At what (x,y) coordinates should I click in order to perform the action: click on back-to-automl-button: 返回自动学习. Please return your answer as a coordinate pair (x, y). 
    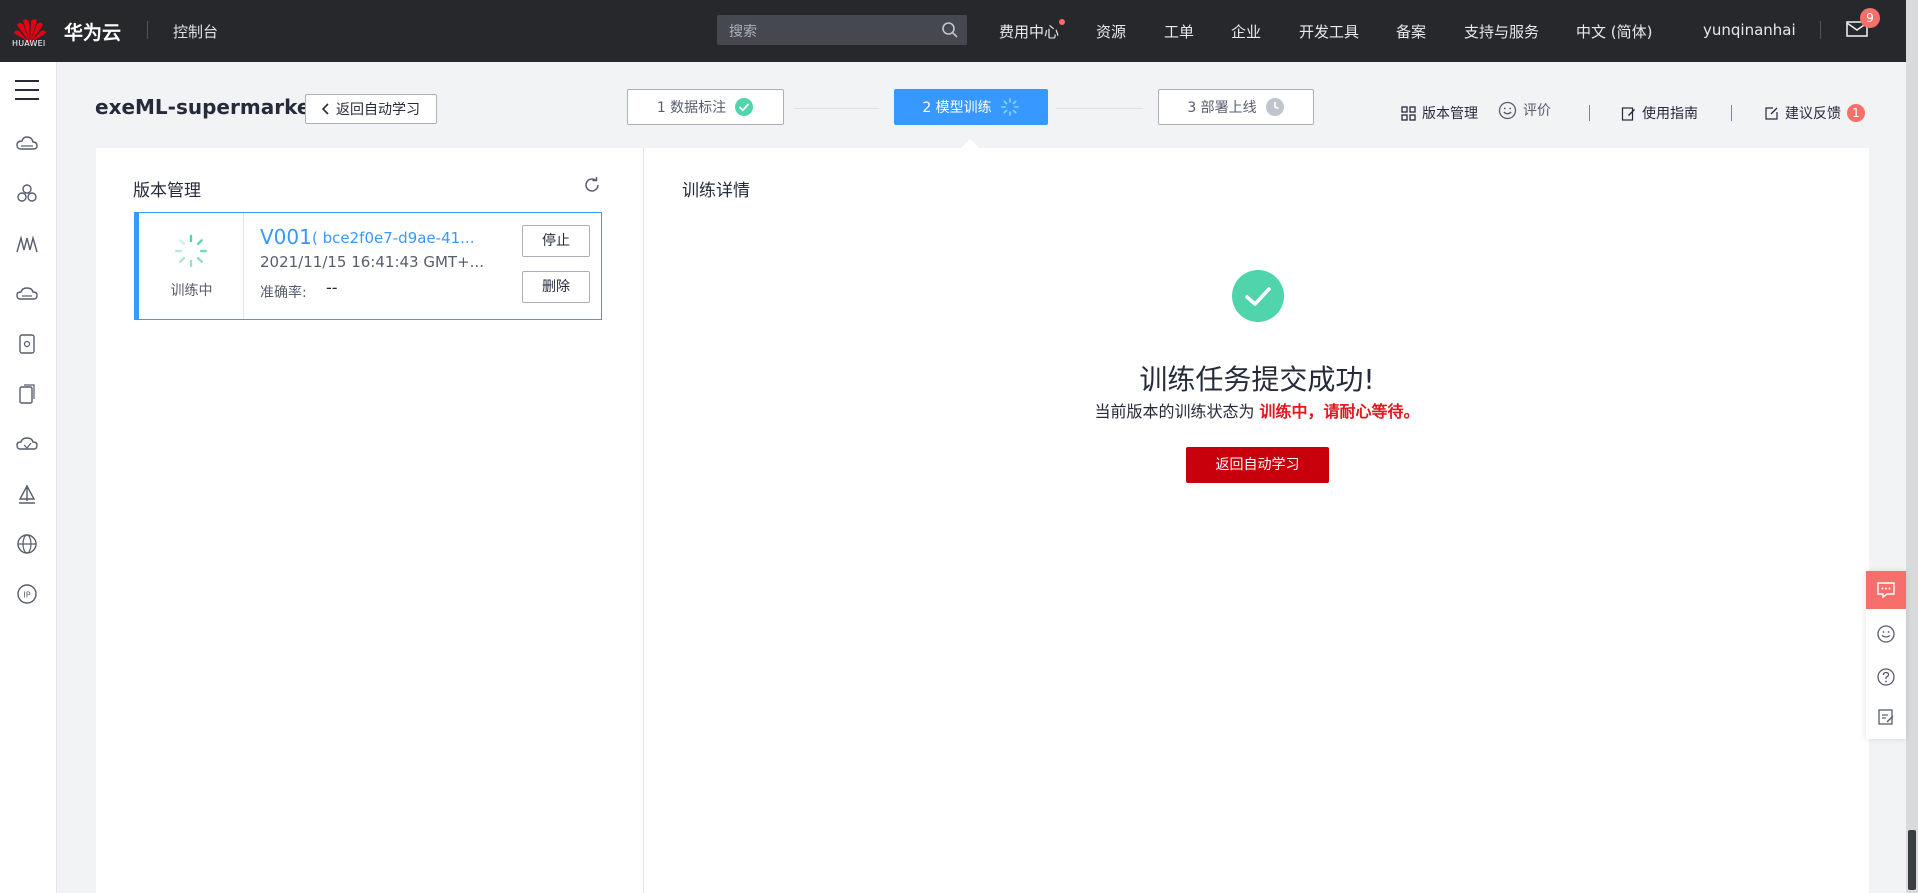
    Looking at the image, I should click on (371, 109).